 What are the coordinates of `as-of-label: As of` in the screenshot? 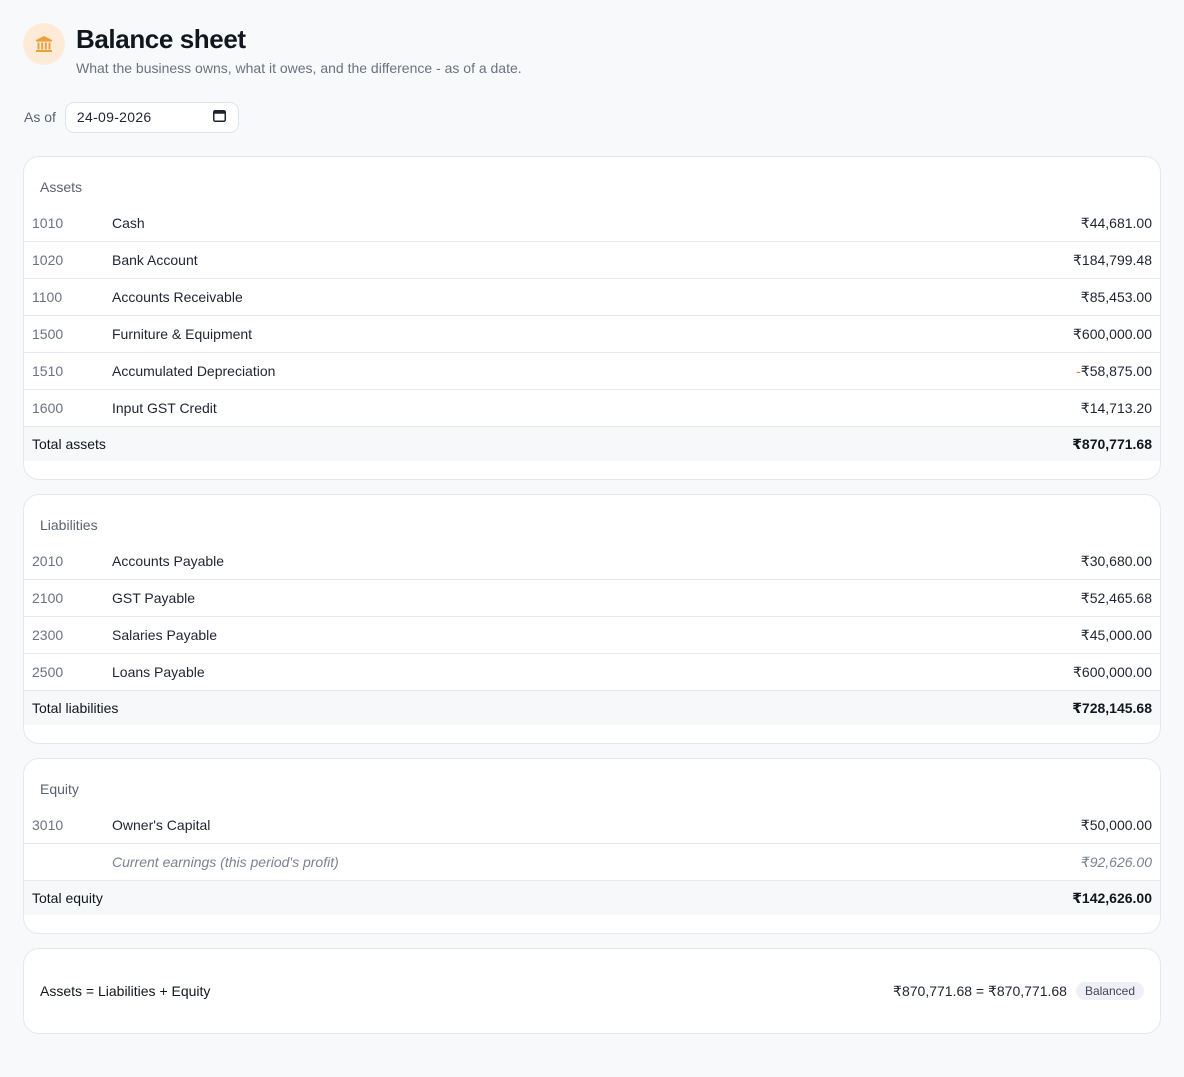 It's located at (40, 117).